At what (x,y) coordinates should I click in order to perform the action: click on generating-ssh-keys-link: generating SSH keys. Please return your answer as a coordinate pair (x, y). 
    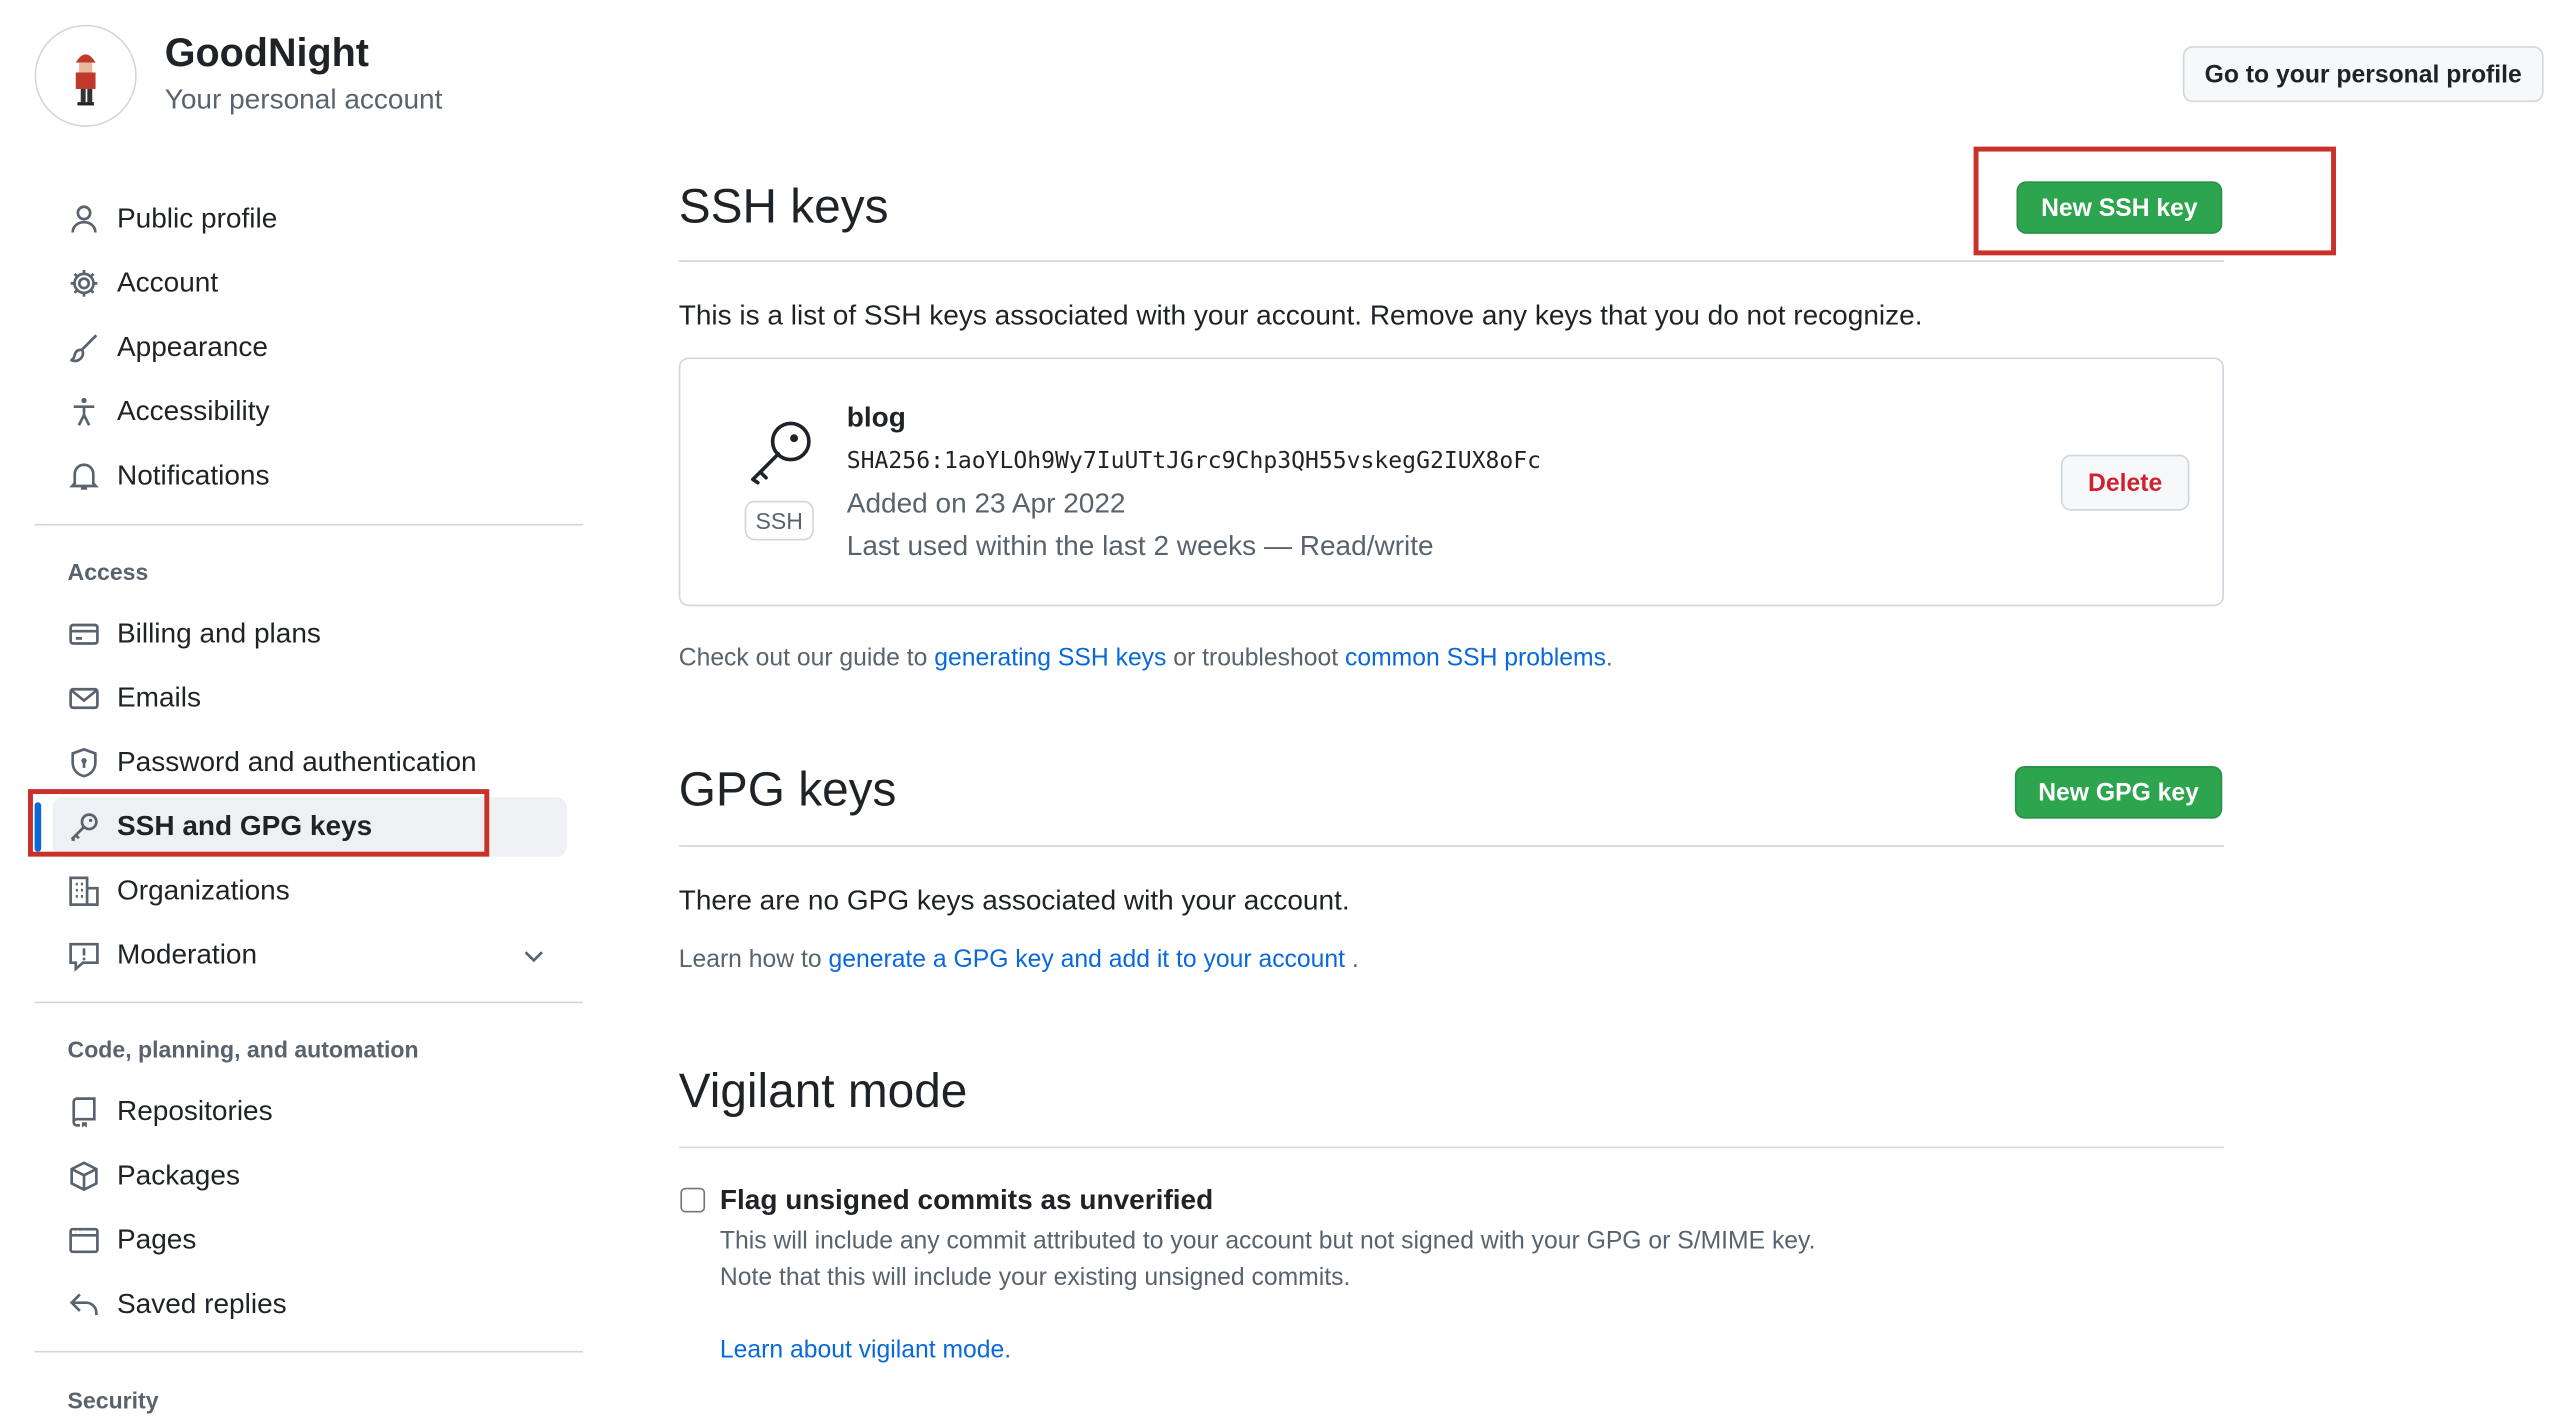
    Looking at the image, I should click on (1050, 658).